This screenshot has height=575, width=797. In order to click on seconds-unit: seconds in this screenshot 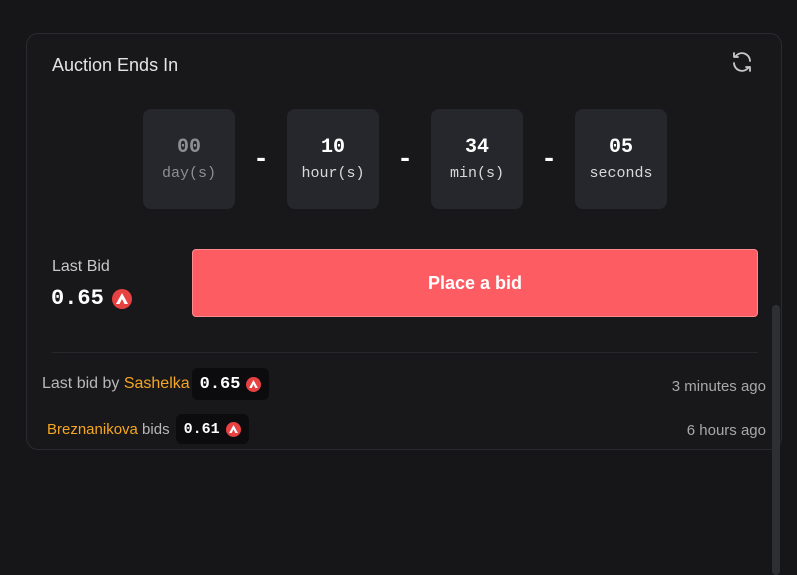, I will do `click(621, 173)`.